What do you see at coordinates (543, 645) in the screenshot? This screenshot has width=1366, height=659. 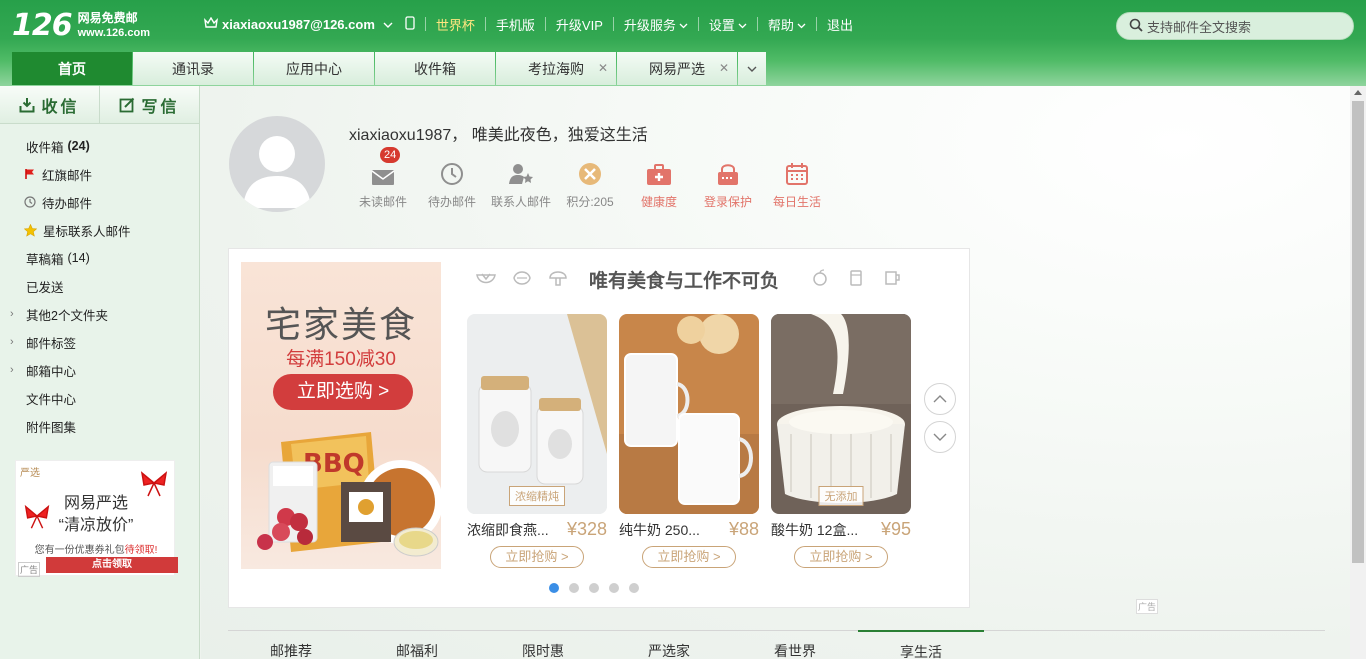 I see `tab-flash-deals: 限时惠` at bounding box center [543, 645].